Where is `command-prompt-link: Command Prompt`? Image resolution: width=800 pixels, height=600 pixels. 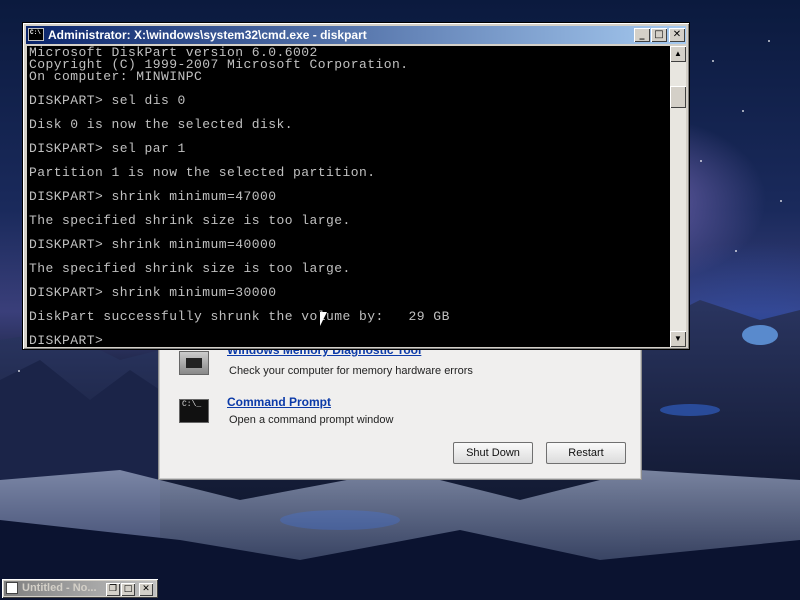 command-prompt-link: Command Prompt is located at coordinates (279, 402).